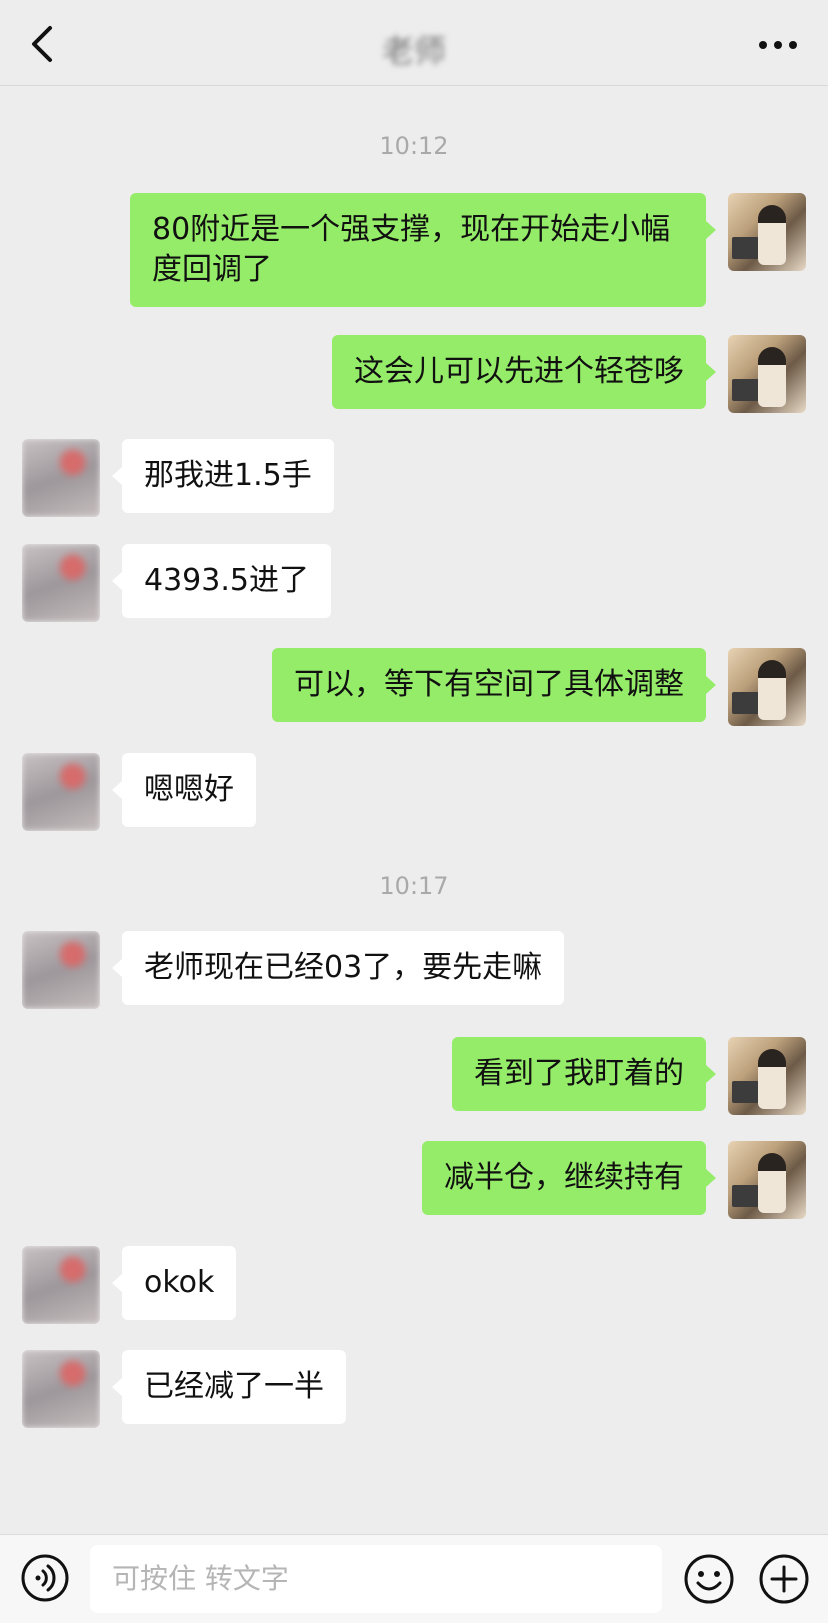 The width and height of the screenshot is (828, 1623). Describe the element at coordinates (709, 1579) in the screenshot. I see `emoji-icon` at that location.